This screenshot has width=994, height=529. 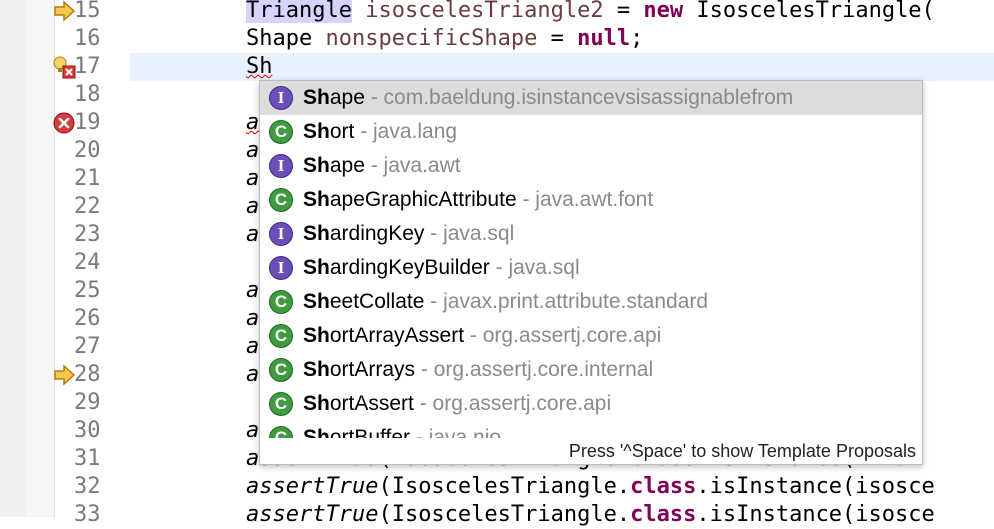 I want to click on type-name-rest: ort, so click(x=342, y=131).